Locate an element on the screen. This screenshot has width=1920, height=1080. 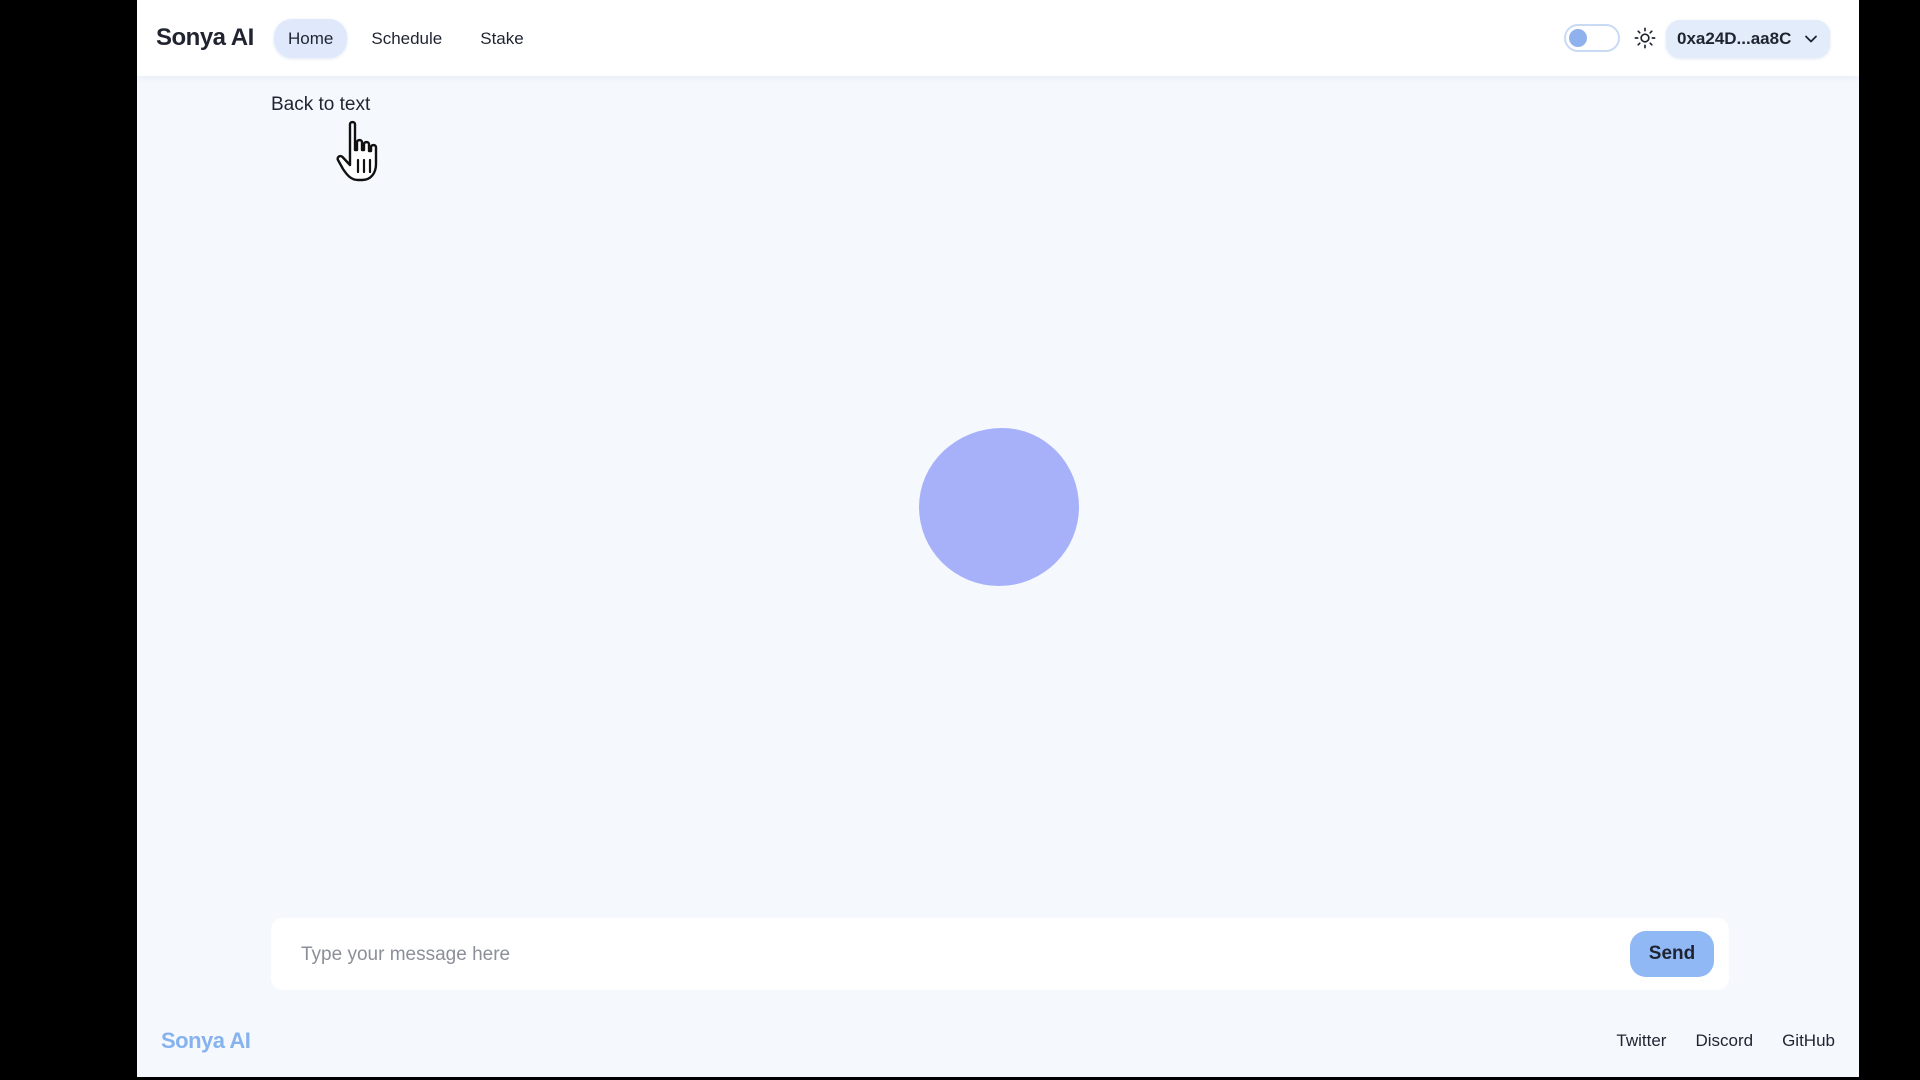
chevron-down-icon is located at coordinates (1811, 39).